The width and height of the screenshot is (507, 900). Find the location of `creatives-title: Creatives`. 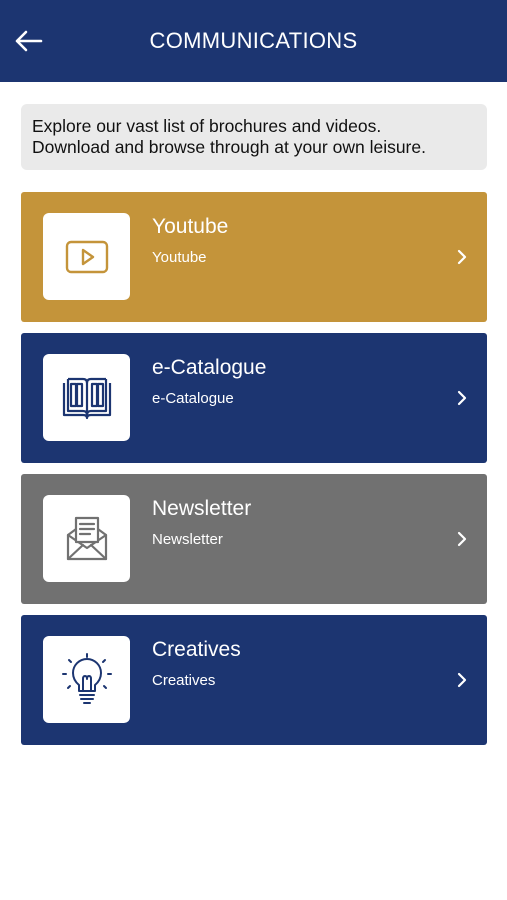

creatives-title: Creatives is located at coordinates (196, 649).